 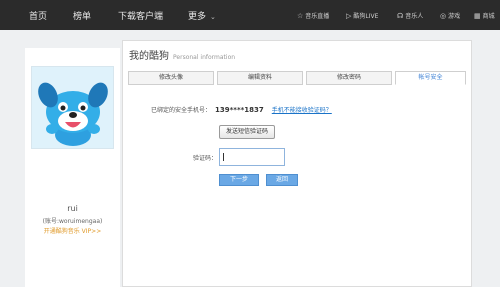 I want to click on nav-more: 更多 ⌄, so click(x=202, y=15).